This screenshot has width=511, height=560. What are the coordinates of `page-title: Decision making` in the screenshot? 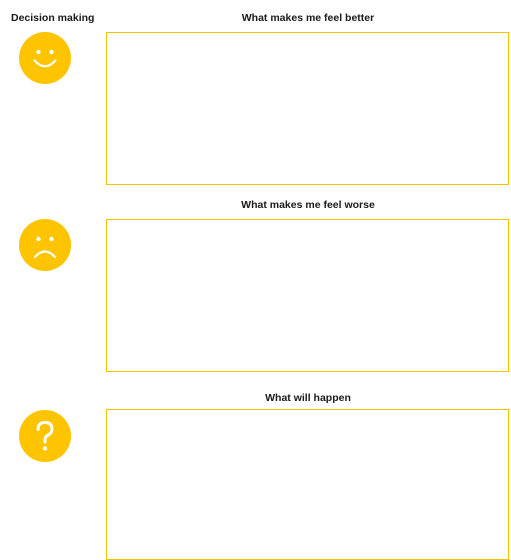 It's located at (53, 18).